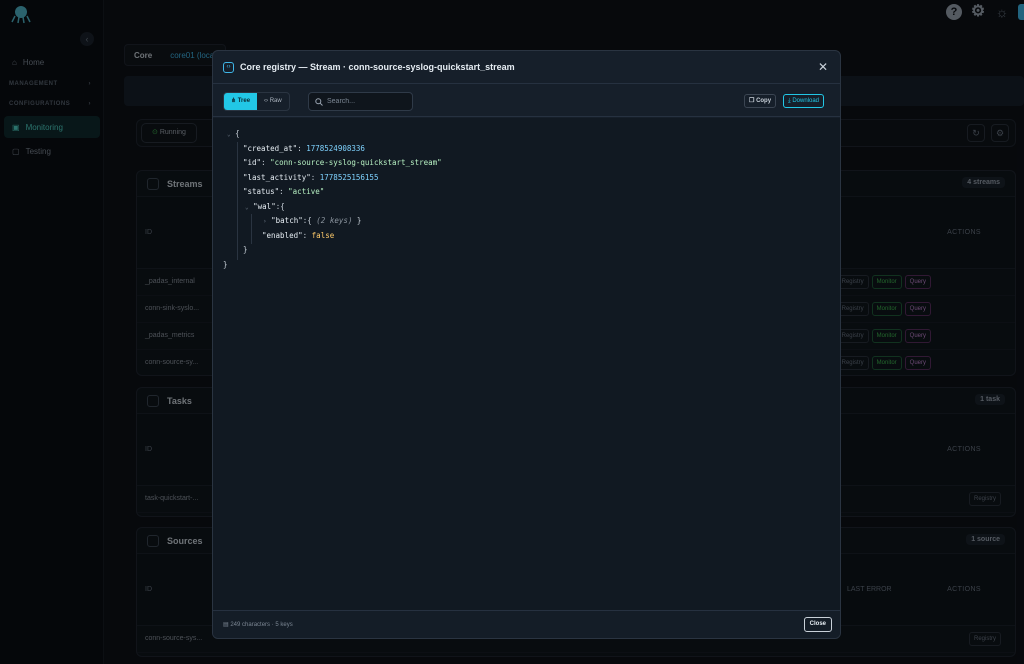 Image resolution: width=1024 pixels, height=664 pixels. I want to click on json-line-last-activity: "last_activity": 1778525156155, so click(311, 177).